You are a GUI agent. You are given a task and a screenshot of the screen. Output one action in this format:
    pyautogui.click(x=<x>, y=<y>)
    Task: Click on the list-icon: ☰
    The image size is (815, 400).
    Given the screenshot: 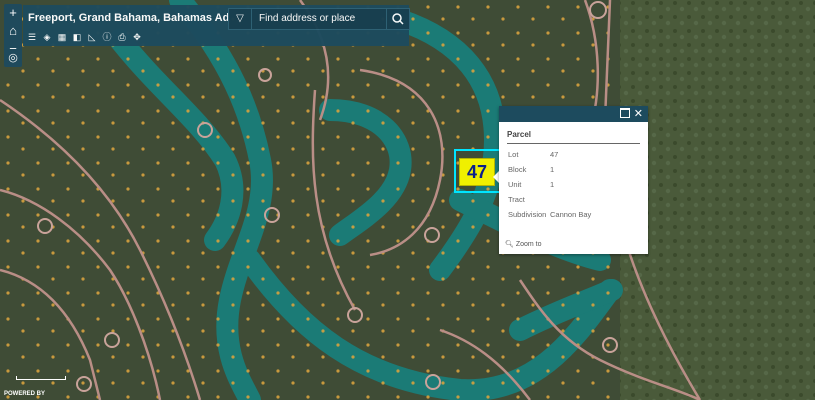 What is the action you would take?
    pyautogui.click(x=32, y=37)
    